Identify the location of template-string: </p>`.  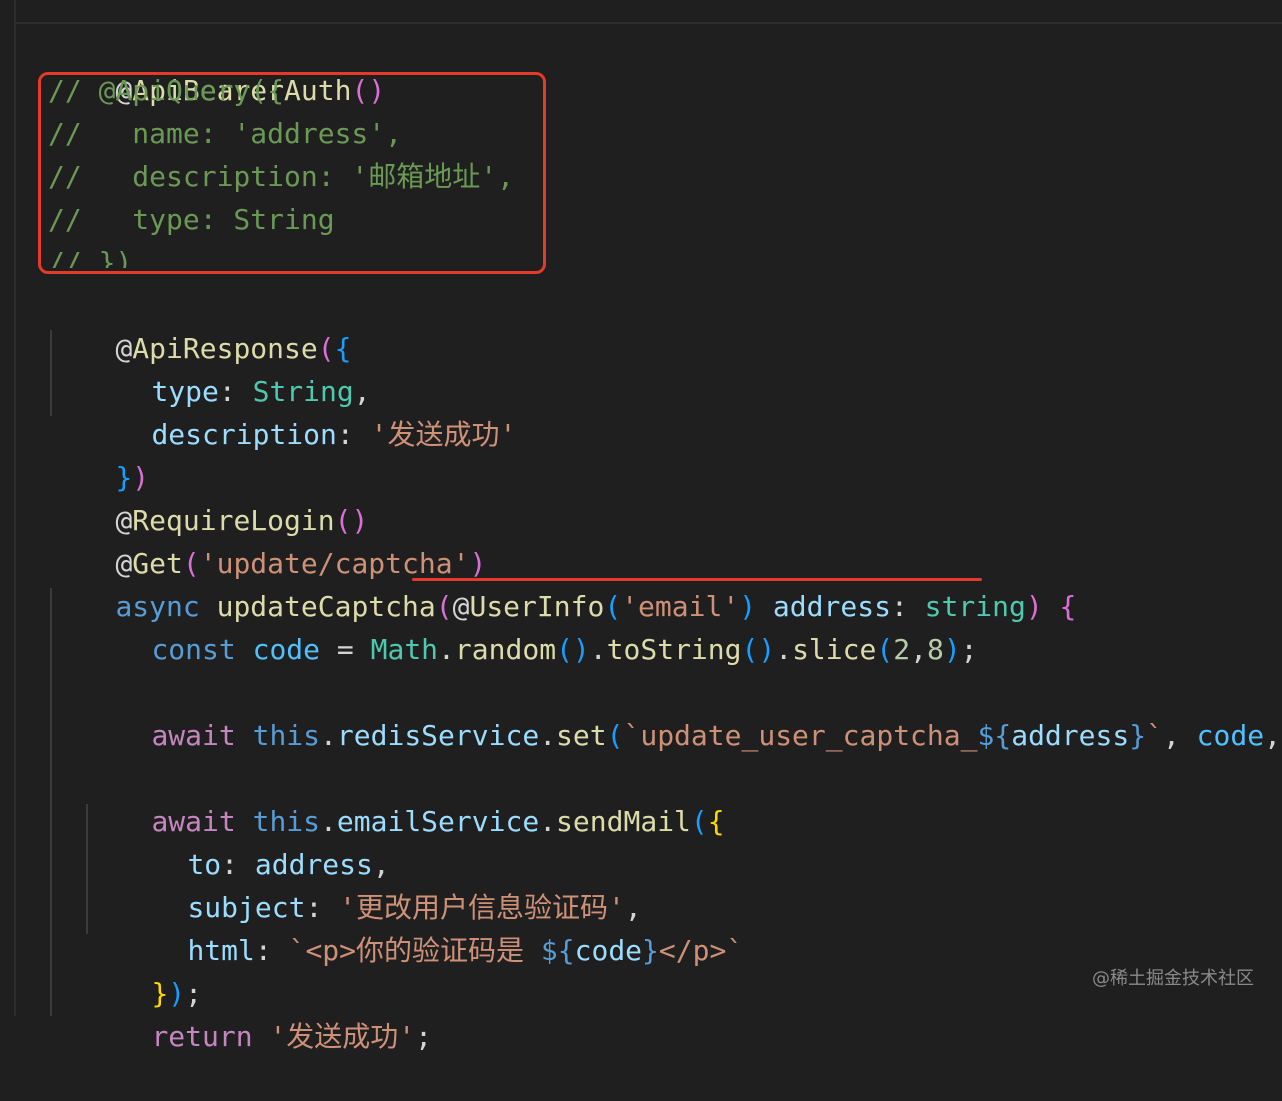
(701, 950).